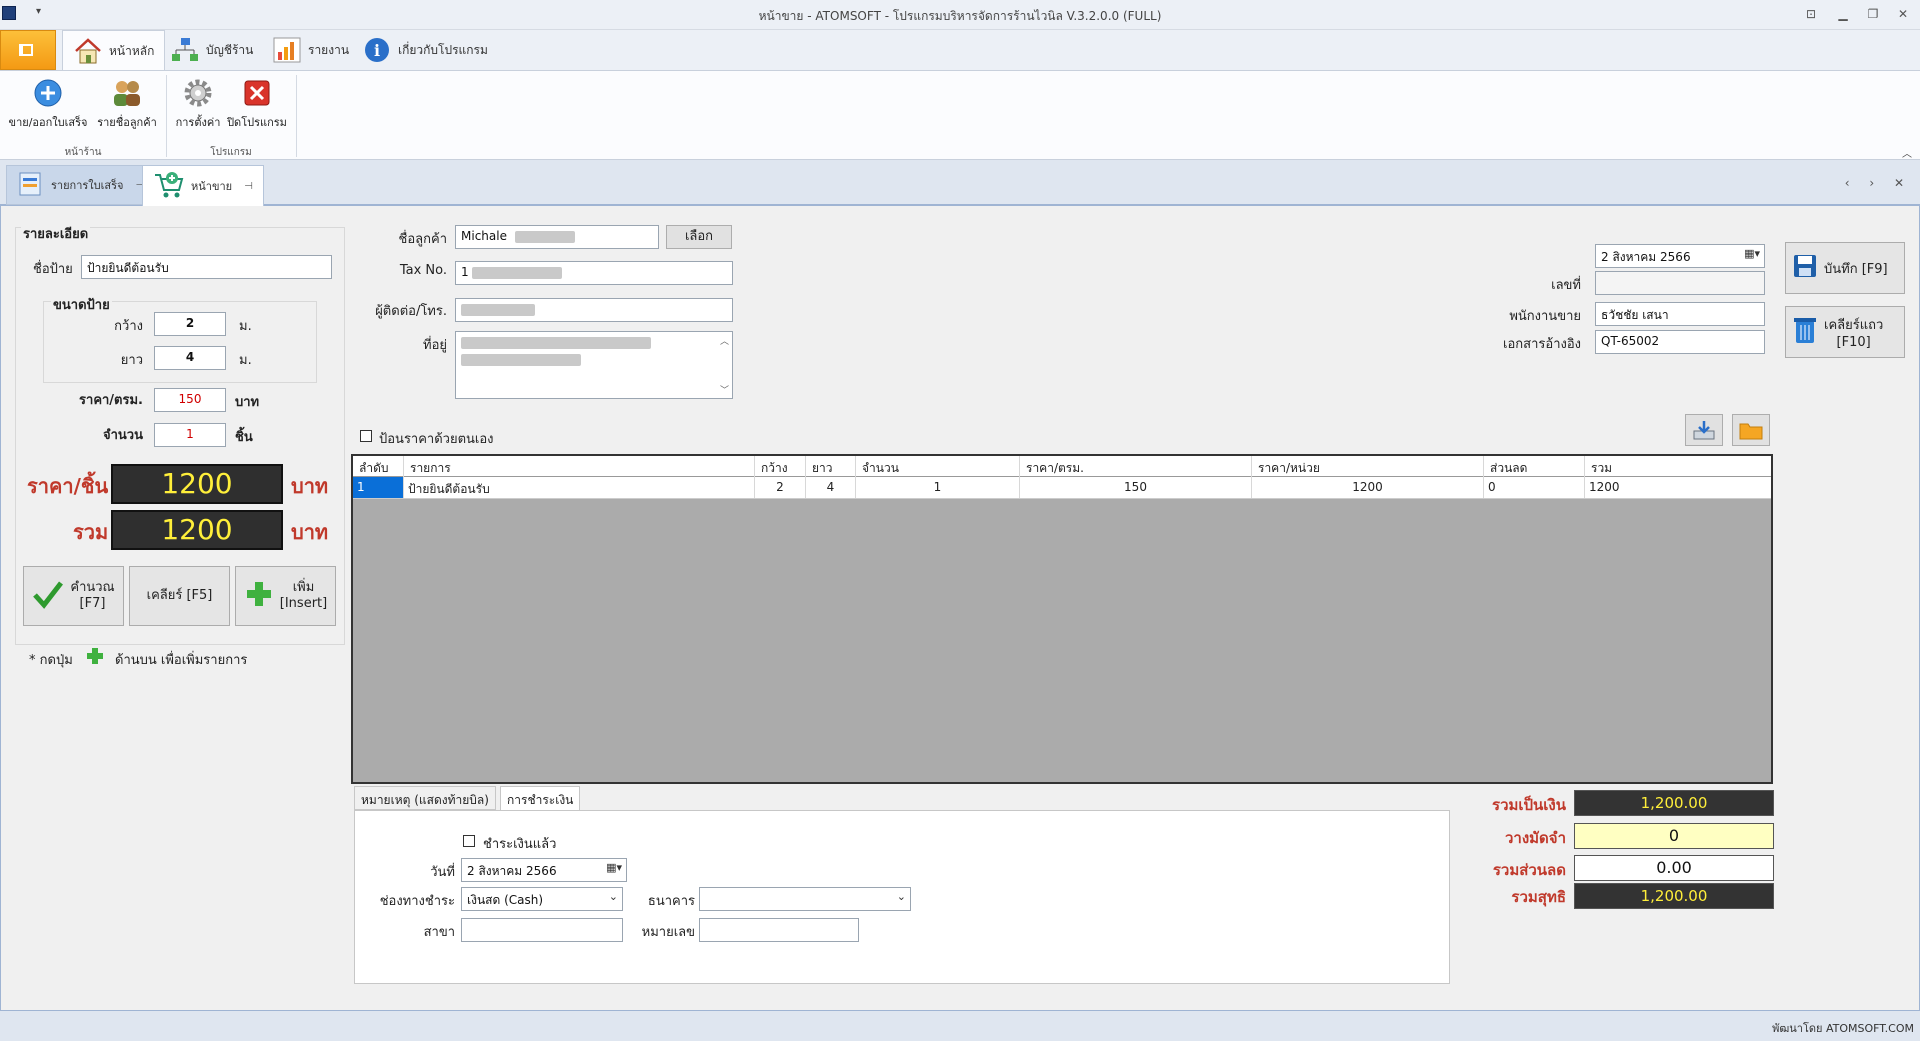 The height and width of the screenshot is (1041, 1920). Describe the element at coordinates (91, 532) in the screenshot. I see `total-label: รวม` at that location.